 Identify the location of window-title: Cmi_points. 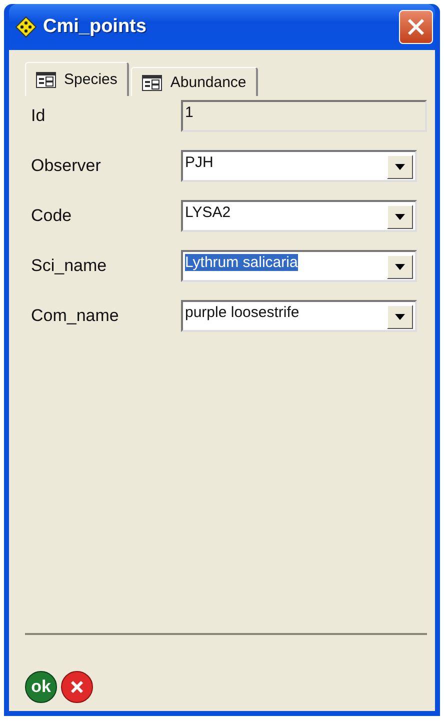
(95, 27).